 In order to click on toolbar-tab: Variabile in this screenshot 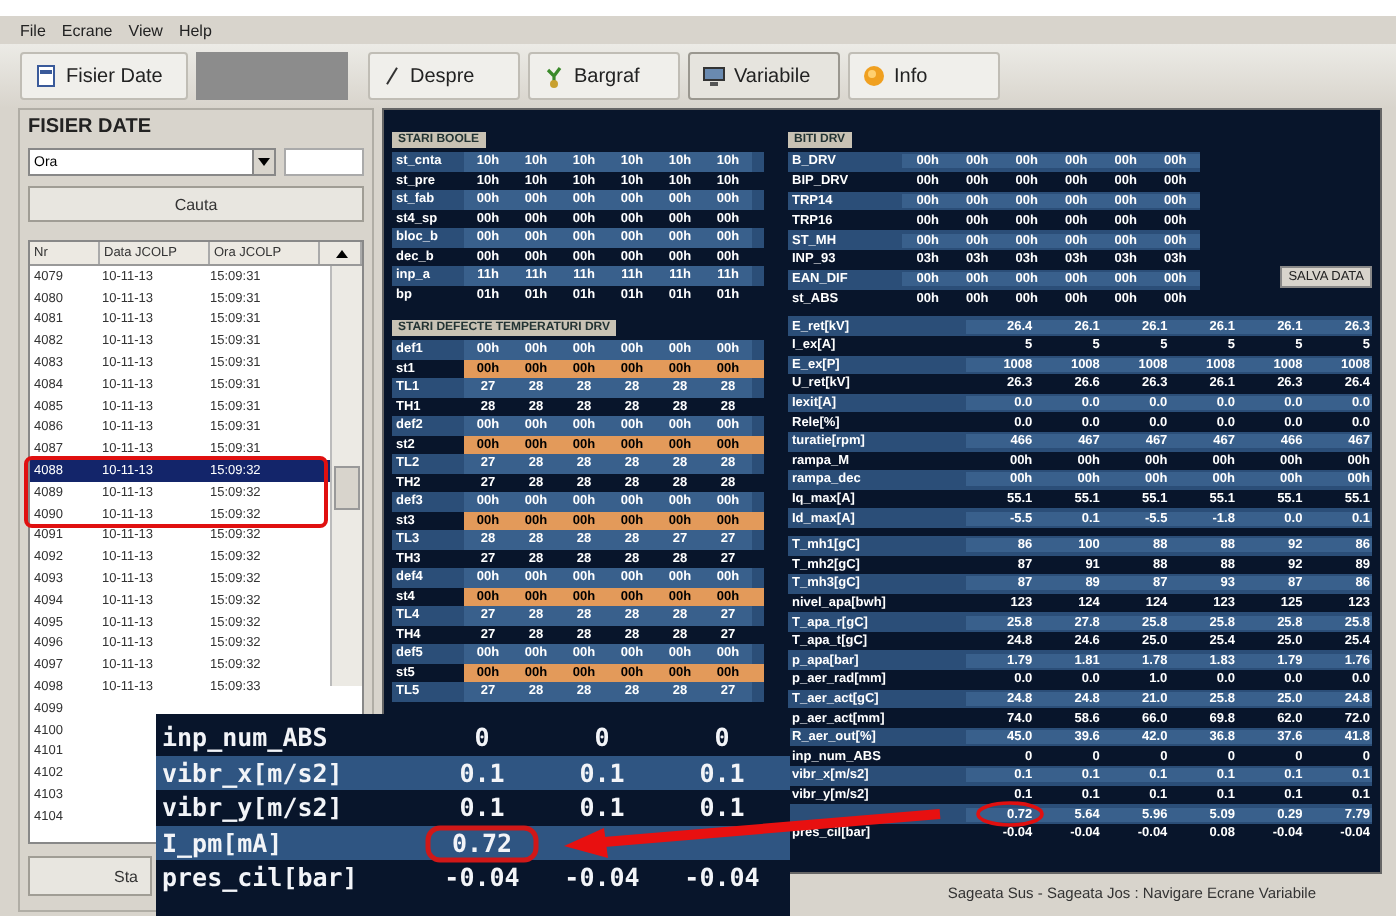, I will do `click(764, 76)`.